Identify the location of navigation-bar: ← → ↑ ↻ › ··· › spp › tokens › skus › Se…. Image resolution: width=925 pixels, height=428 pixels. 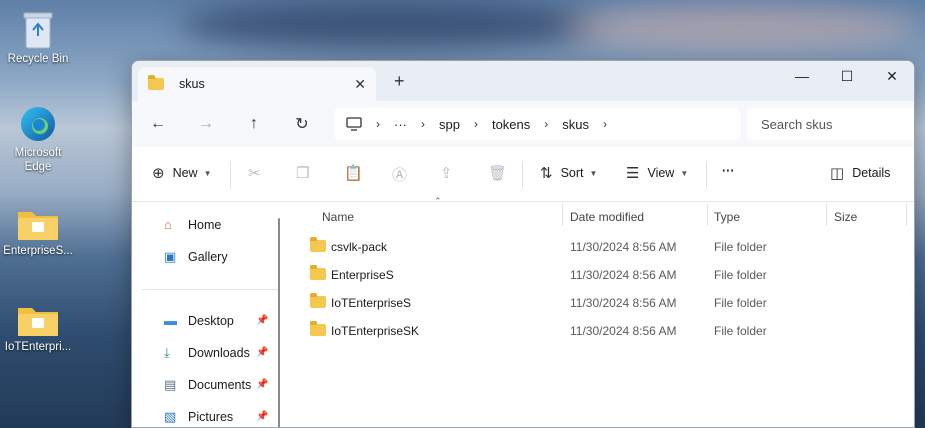
(523, 124).